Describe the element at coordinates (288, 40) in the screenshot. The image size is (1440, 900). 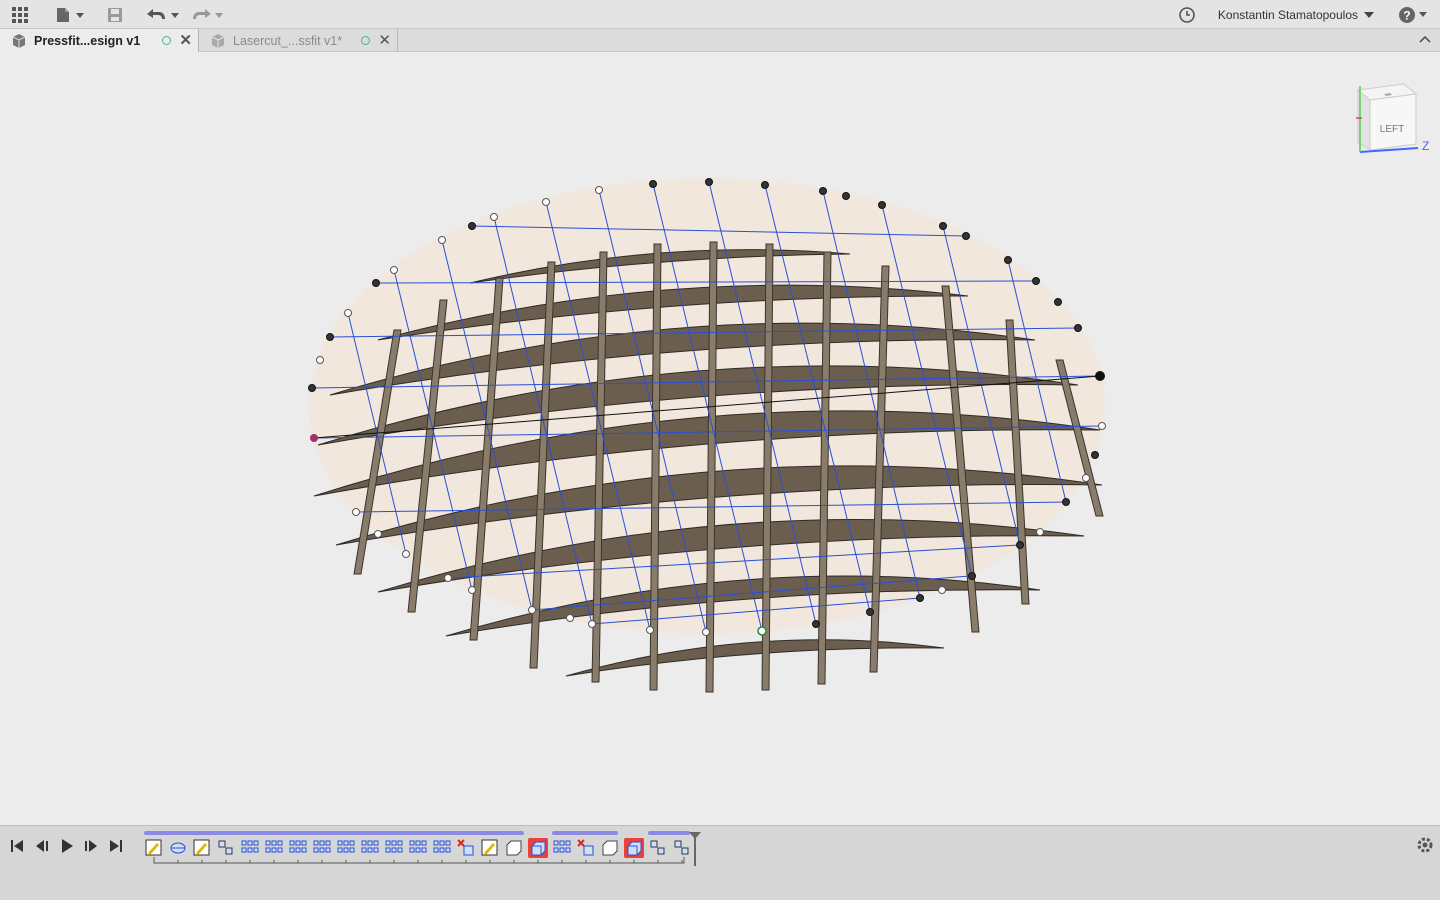
I see `tab-label: Lasercut_...ssfit v1*` at that location.